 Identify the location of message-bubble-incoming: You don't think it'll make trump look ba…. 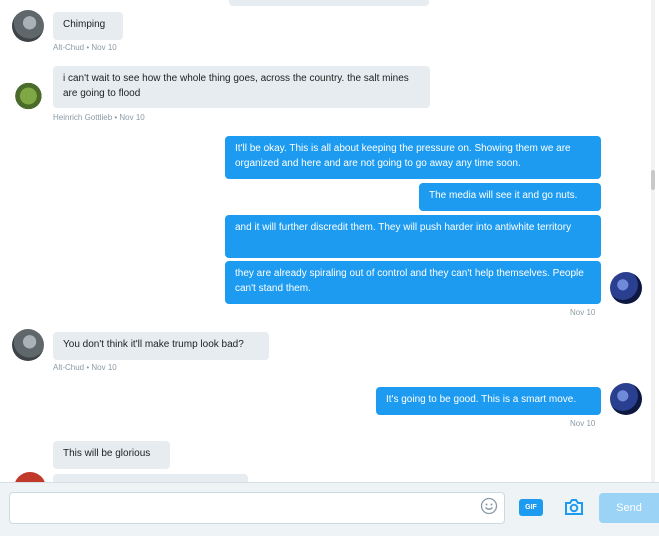
(161, 346).